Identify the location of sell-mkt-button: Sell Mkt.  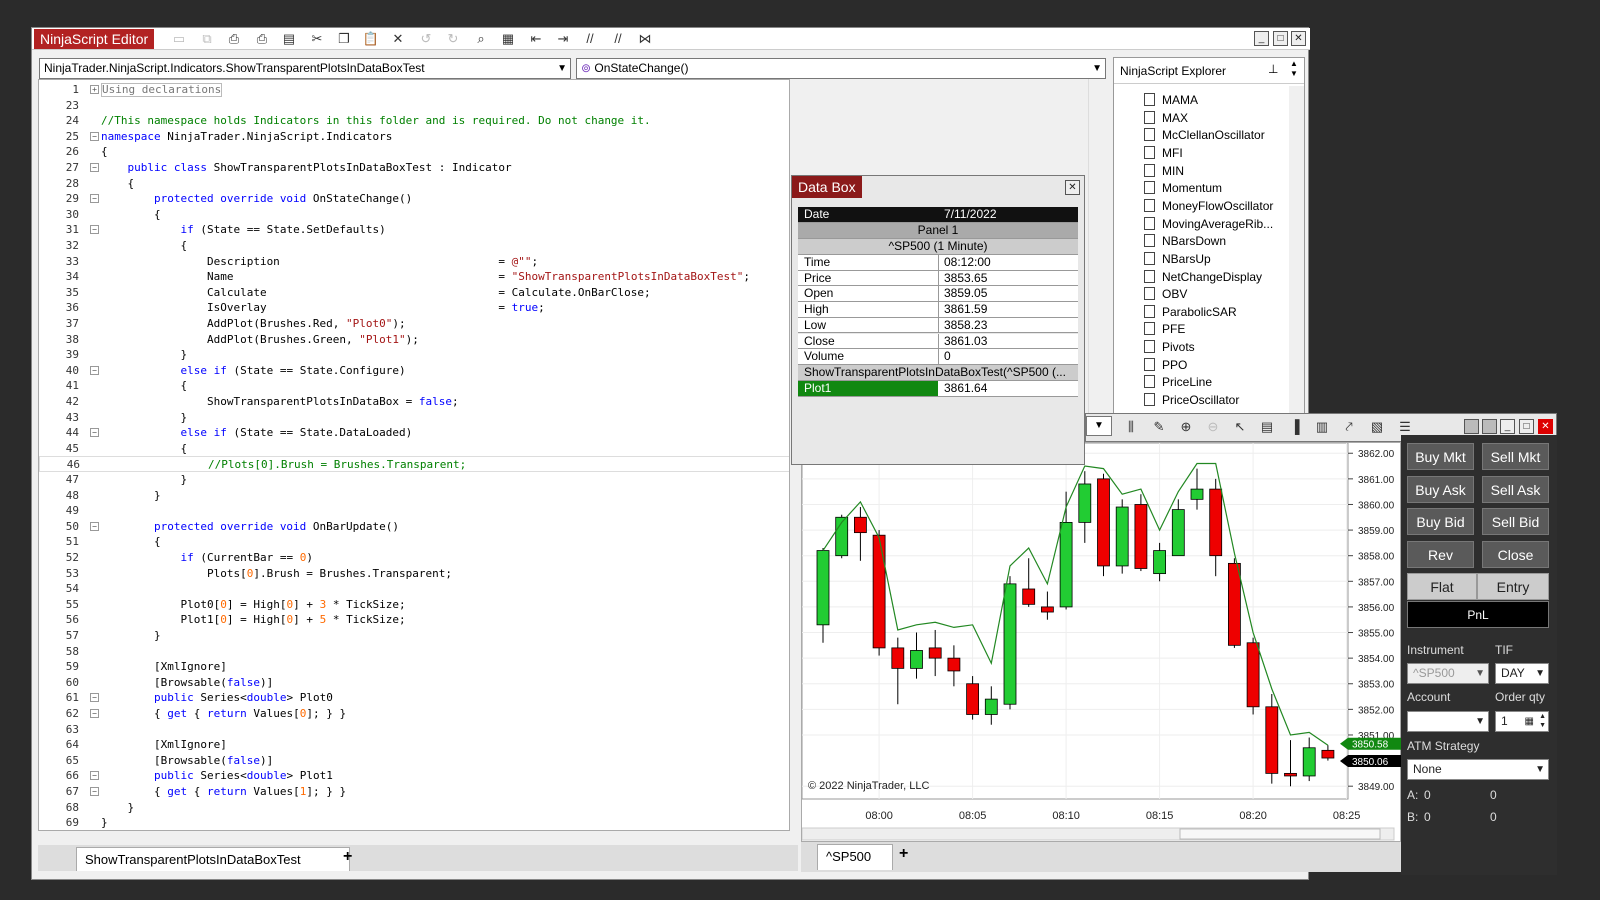
(1515, 456).